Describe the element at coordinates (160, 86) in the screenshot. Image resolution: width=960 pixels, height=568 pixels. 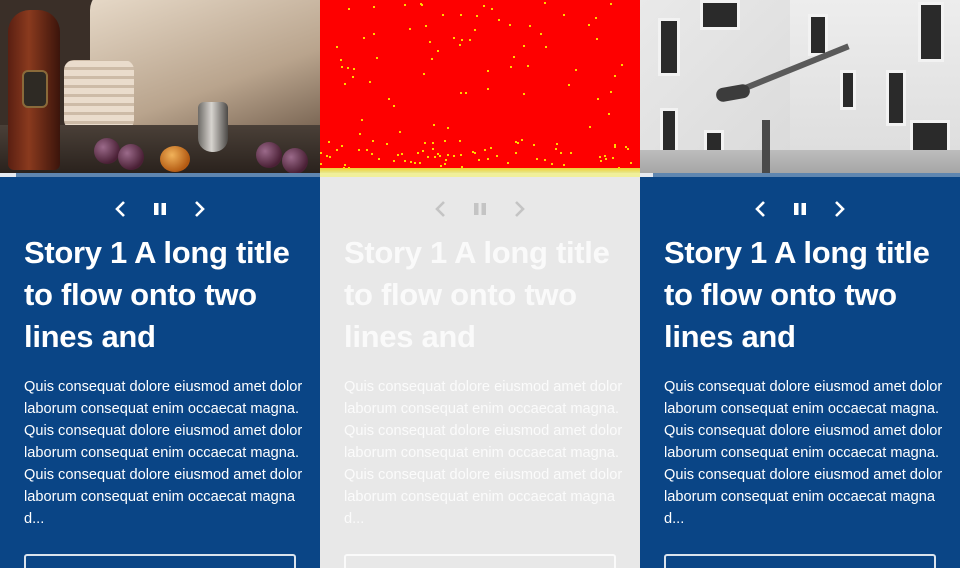
I see `story-image-still-life` at that location.